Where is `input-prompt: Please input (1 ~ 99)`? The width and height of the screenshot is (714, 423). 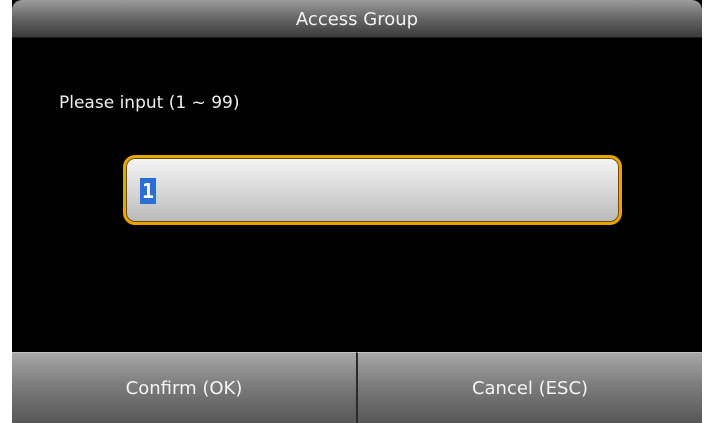
input-prompt: Please input (1 ~ 99) is located at coordinates (149, 103).